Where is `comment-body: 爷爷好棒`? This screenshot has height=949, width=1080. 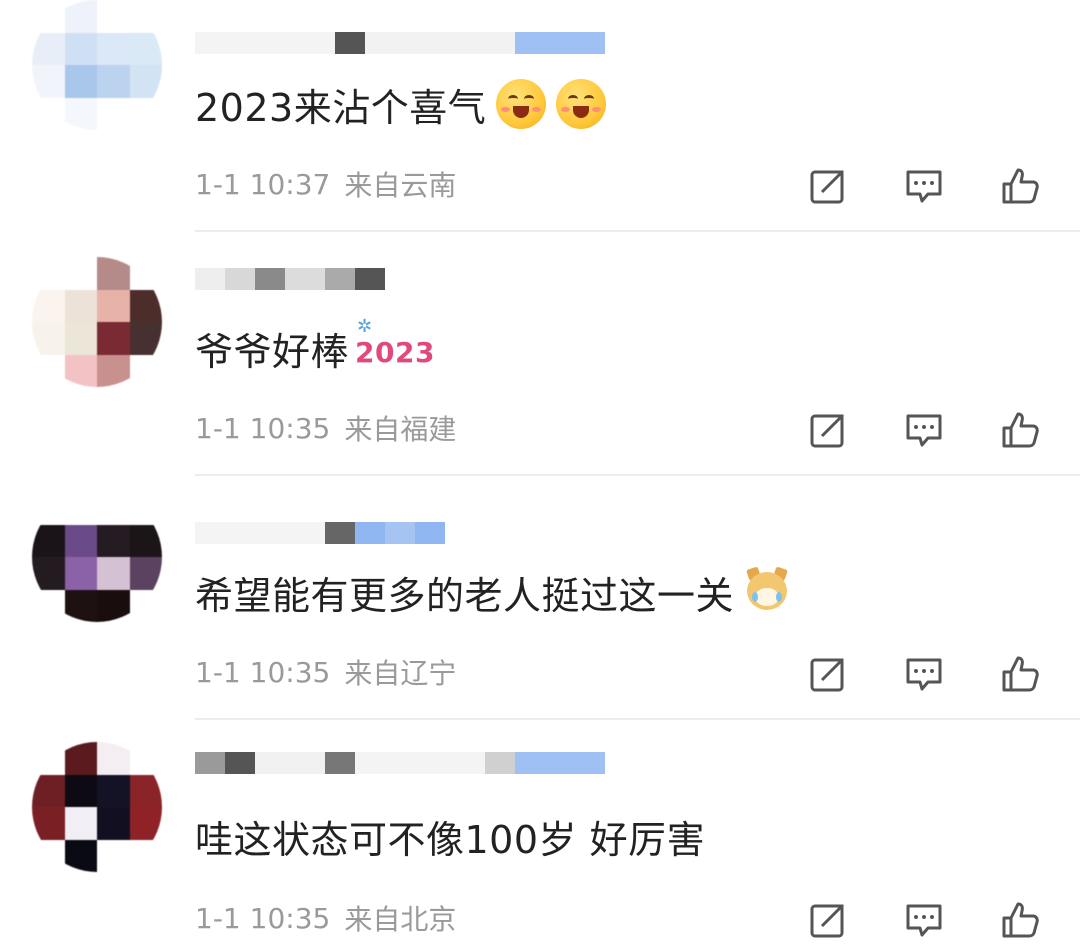
comment-body: 爷爷好棒 is located at coordinates (272, 351).